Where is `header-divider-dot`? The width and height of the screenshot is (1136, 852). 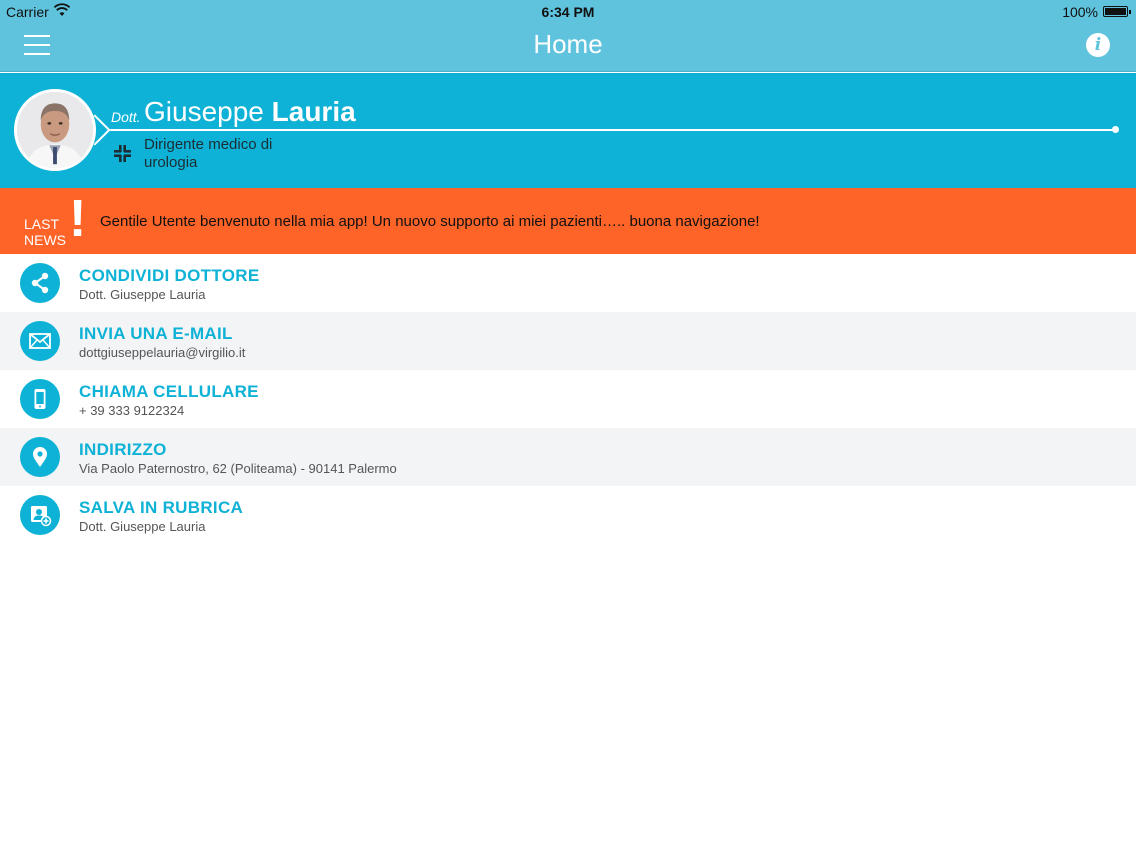
header-divider-dot is located at coordinates (1115, 129).